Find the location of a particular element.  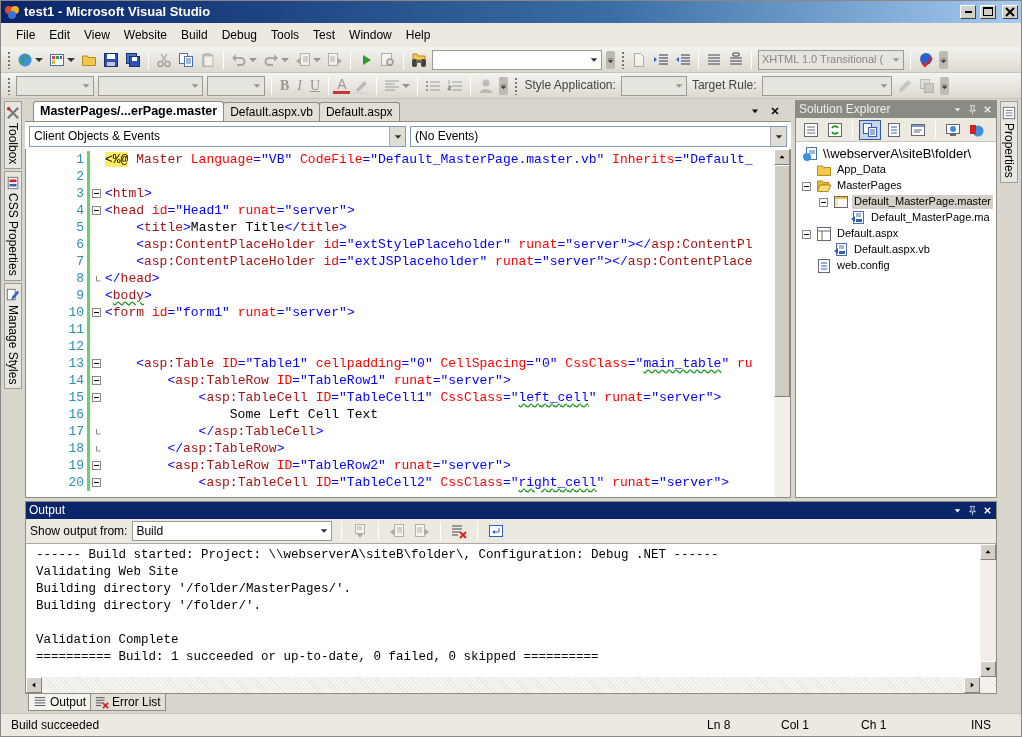

menu-item: File is located at coordinates (26, 35).